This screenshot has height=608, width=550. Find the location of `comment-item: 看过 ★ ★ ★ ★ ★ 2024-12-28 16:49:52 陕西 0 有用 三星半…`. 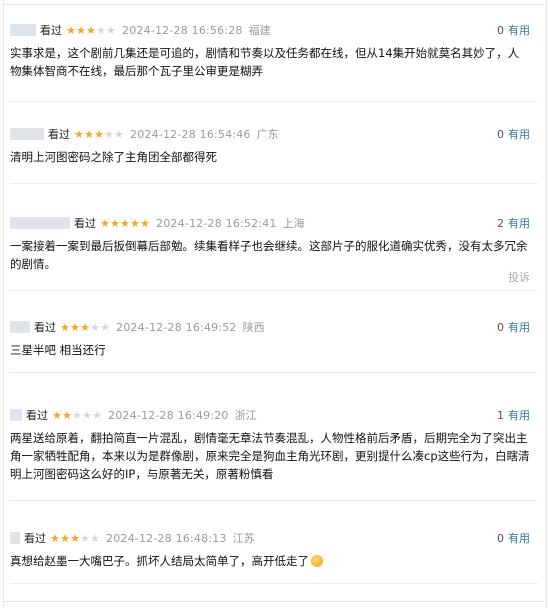

comment-item: 看过 ★ ★ ★ ★ ★ 2024-12-28 16:49:52 陕西 0 有用 三星半… is located at coordinates (274, 345).